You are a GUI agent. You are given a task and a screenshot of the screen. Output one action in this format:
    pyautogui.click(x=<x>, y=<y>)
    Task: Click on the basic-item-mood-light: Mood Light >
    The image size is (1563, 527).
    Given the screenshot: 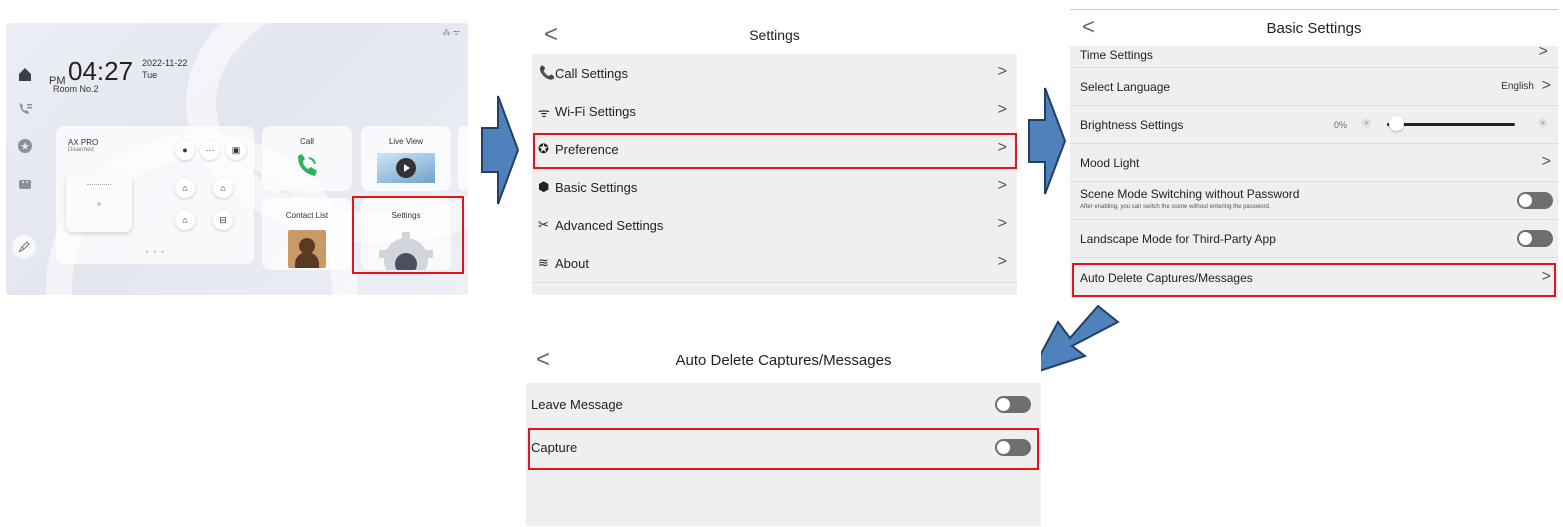 What is the action you would take?
    pyautogui.click(x=1314, y=163)
    